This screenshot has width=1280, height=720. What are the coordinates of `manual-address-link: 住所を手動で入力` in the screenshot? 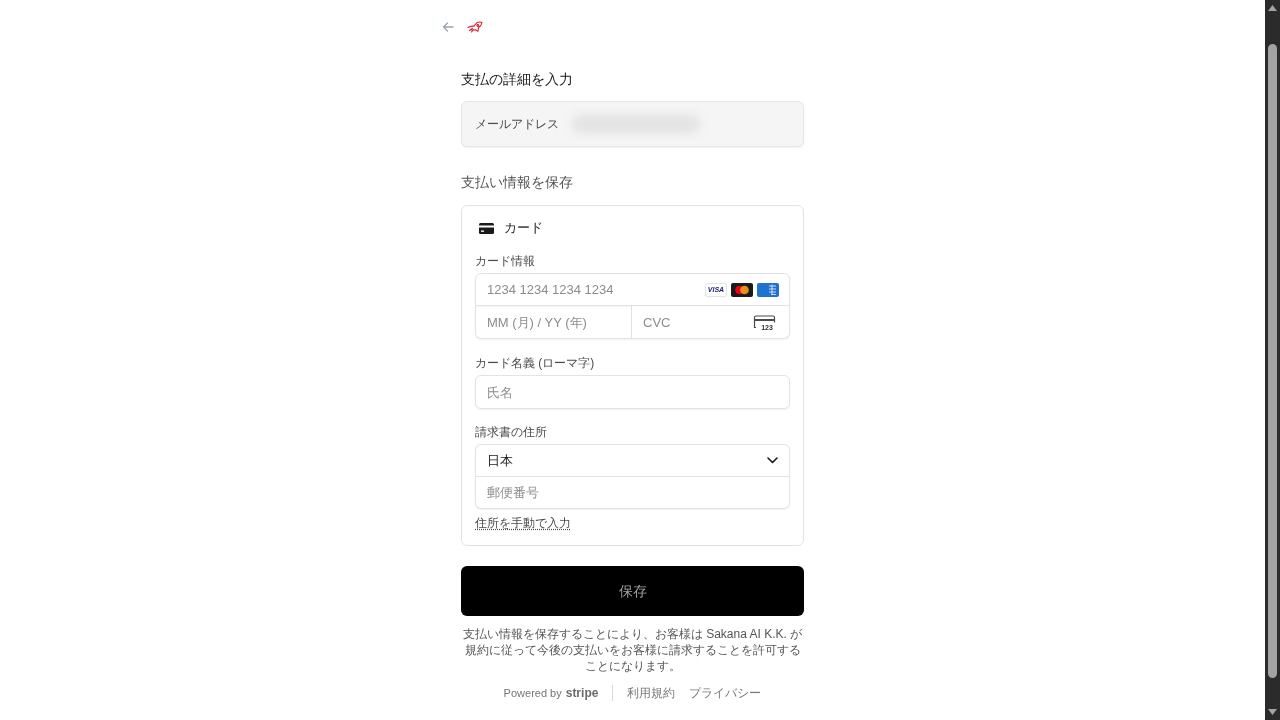 It's located at (523, 523).